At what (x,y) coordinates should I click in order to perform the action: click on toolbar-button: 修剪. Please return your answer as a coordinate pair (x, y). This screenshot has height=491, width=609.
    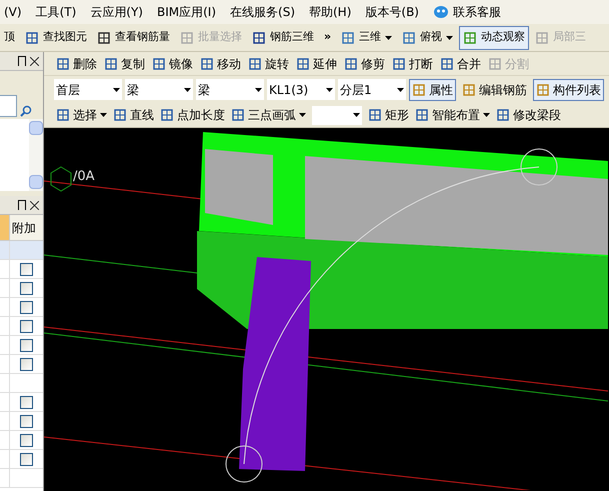
    Looking at the image, I should click on (364, 63).